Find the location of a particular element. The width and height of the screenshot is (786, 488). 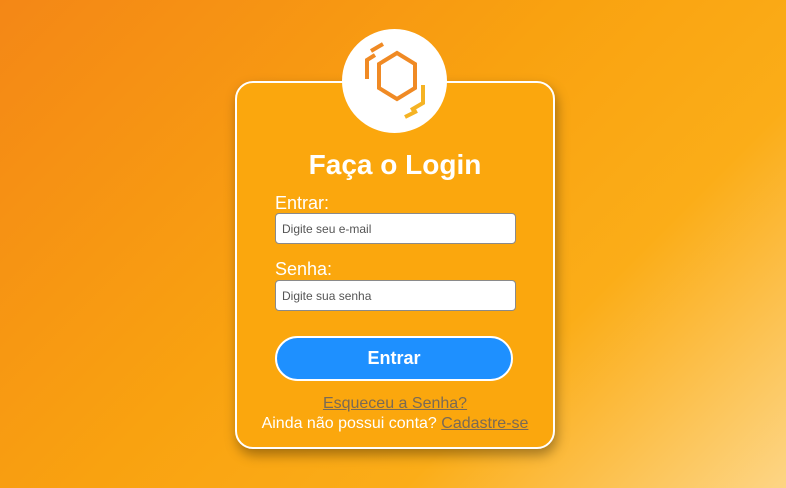

login-button: Entrar is located at coordinates (394, 358).